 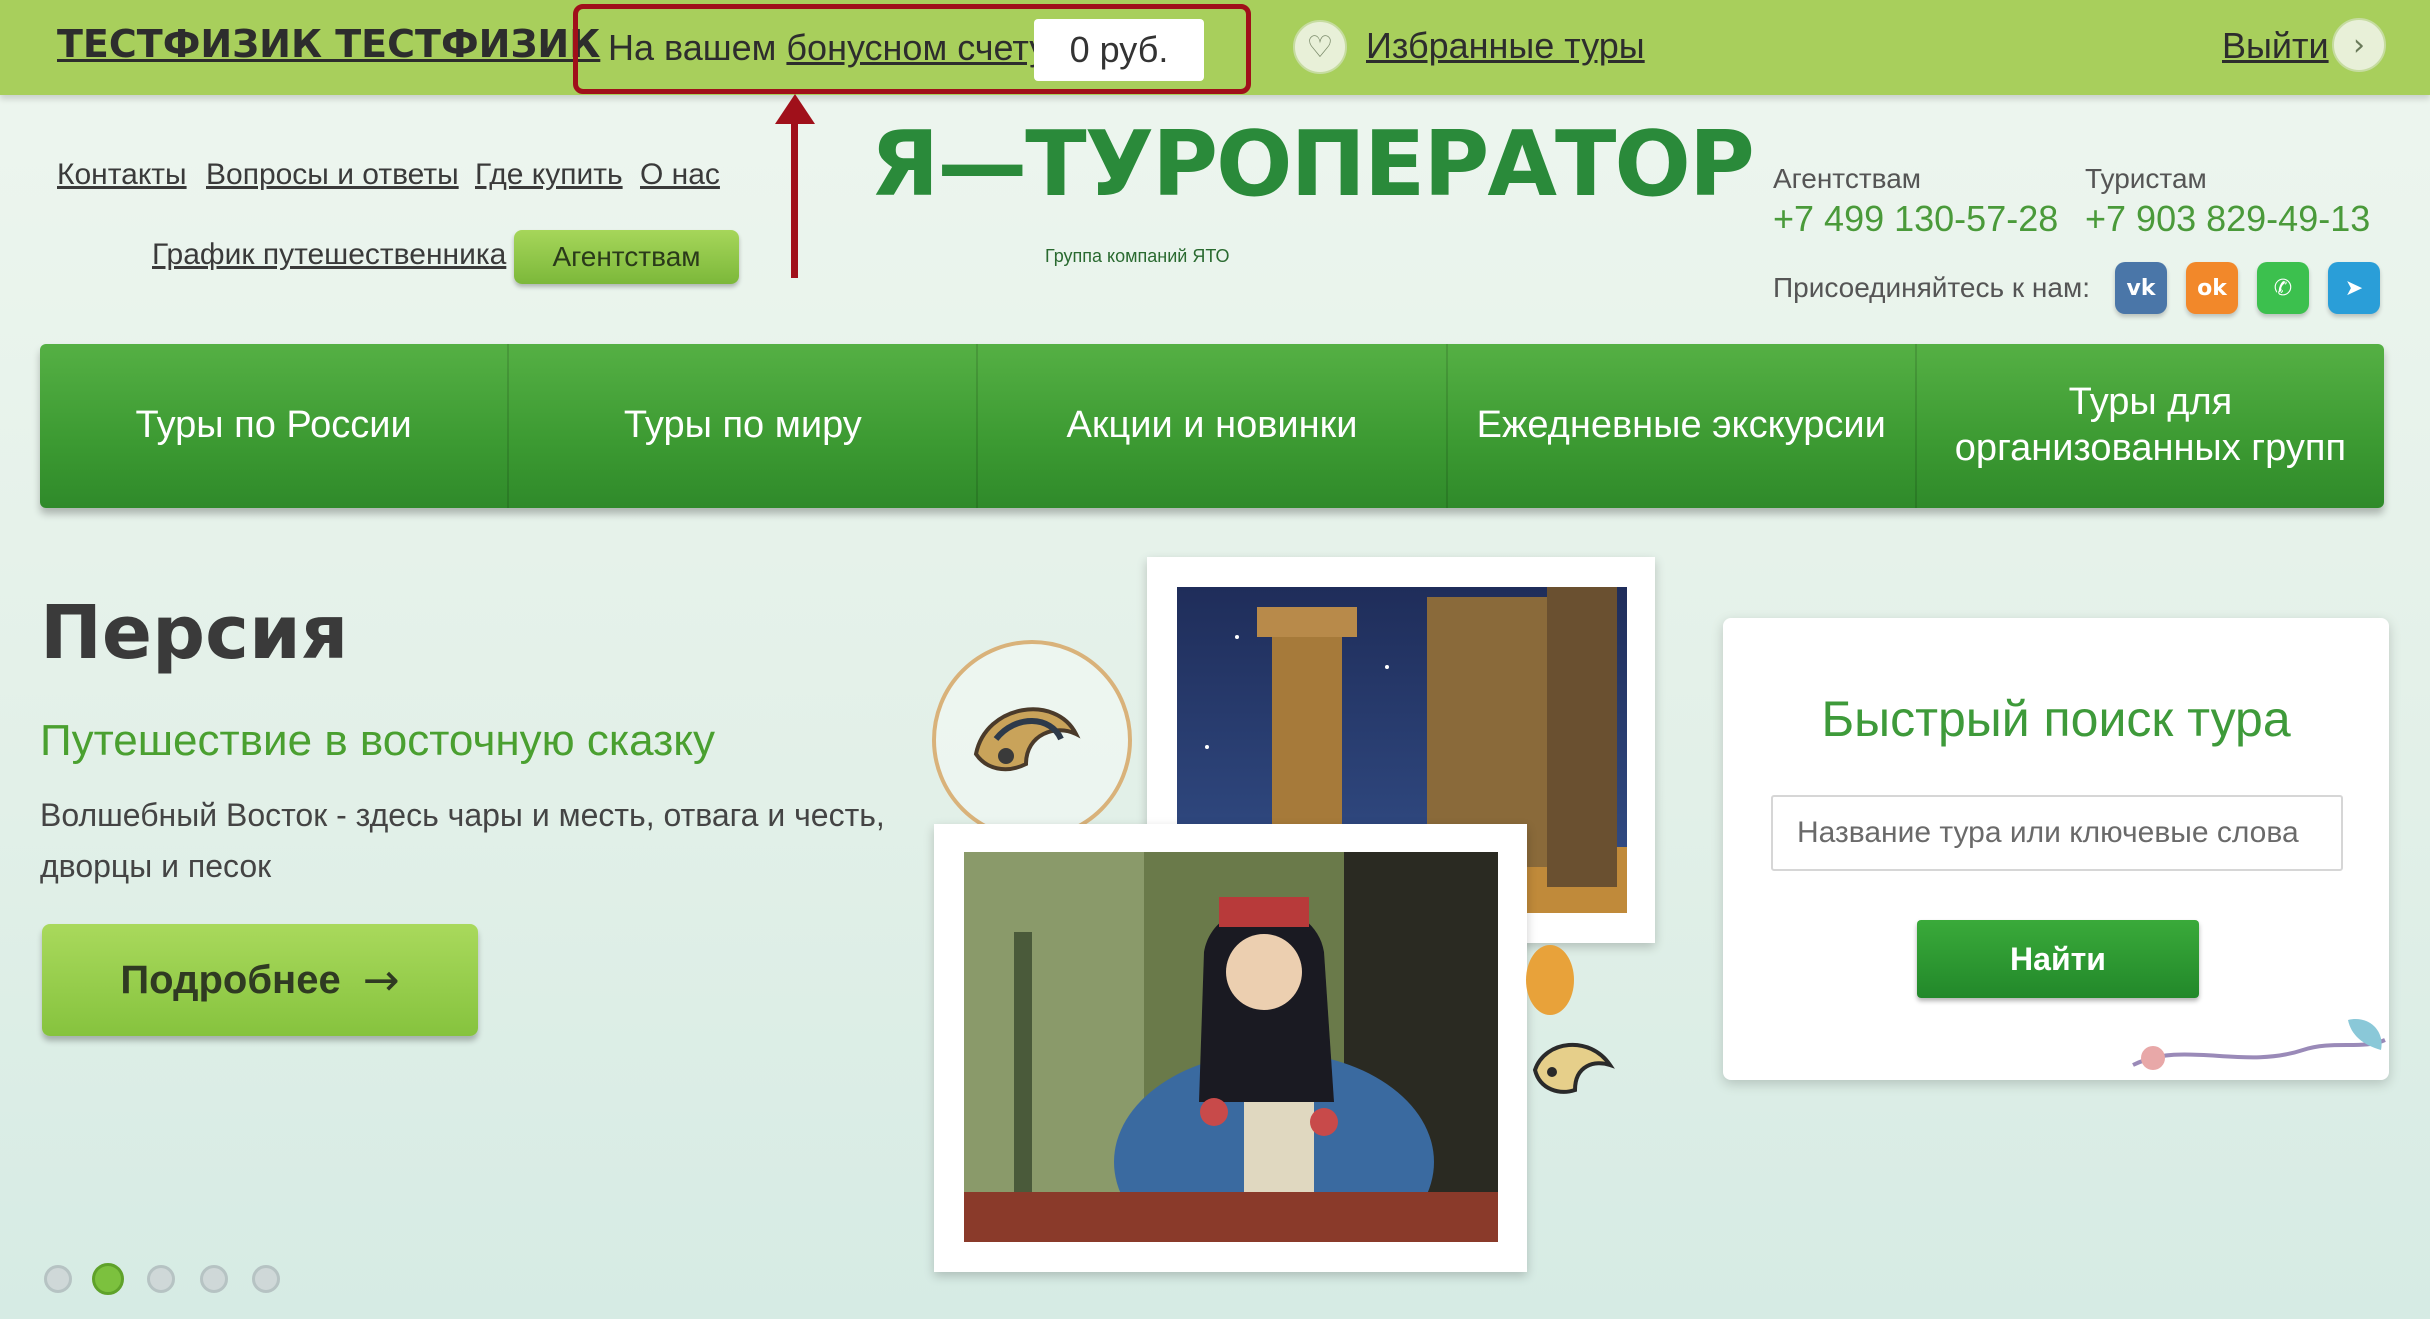 What do you see at coordinates (1312, 164) in the screenshot?
I see `logo-wordmark: Я—ТУРОПЕРАТОР` at bounding box center [1312, 164].